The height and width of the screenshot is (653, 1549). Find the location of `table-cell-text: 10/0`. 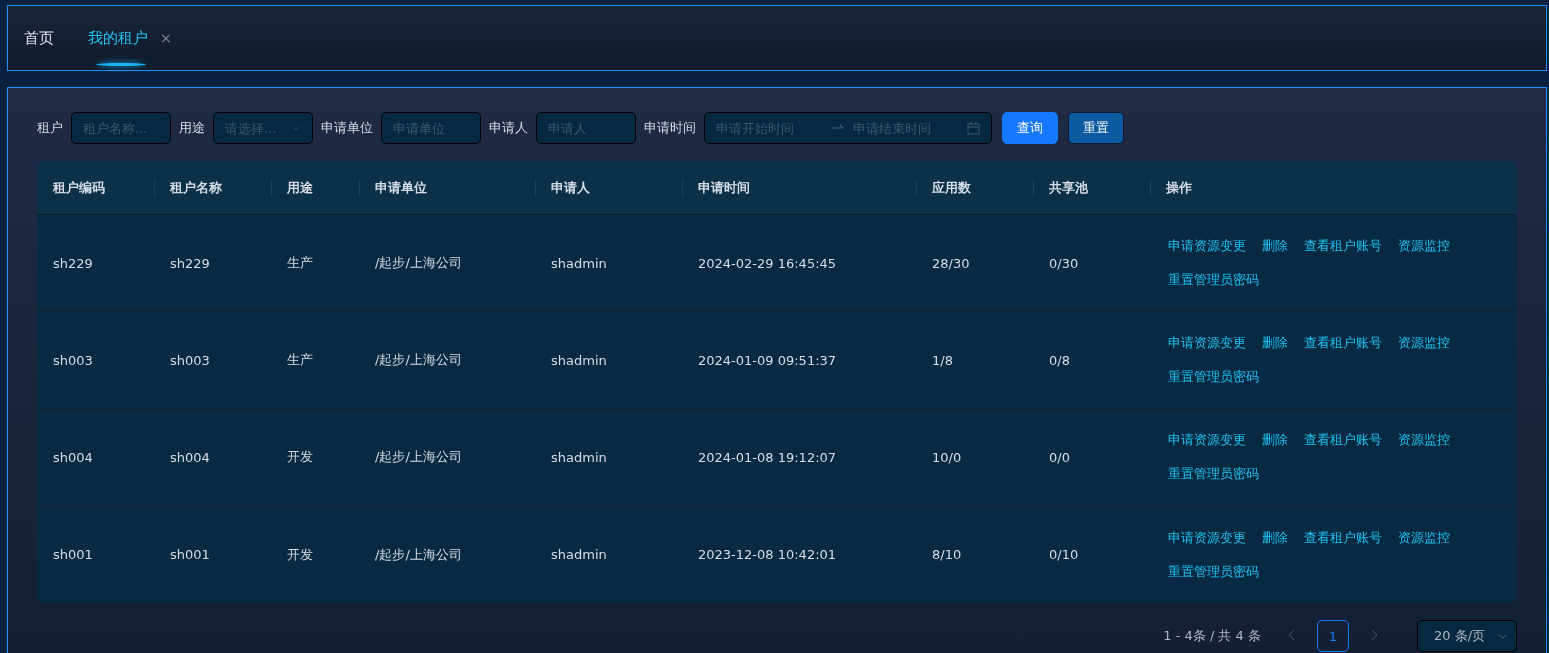

table-cell-text: 10/0 is located at coordinates (947, 457).